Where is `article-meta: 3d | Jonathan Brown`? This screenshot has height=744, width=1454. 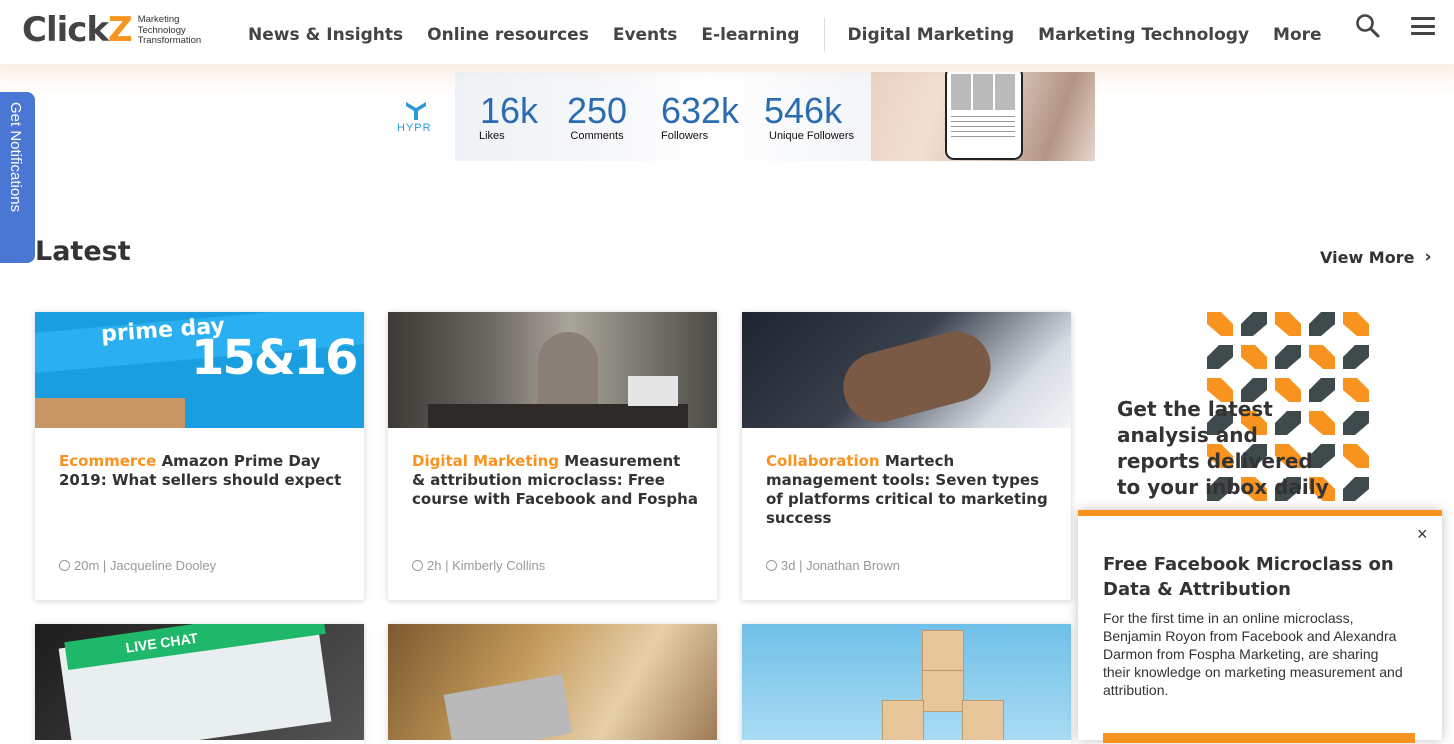 article-meta: 3d | Jonathan Brown is located at coordinates (833, 565).